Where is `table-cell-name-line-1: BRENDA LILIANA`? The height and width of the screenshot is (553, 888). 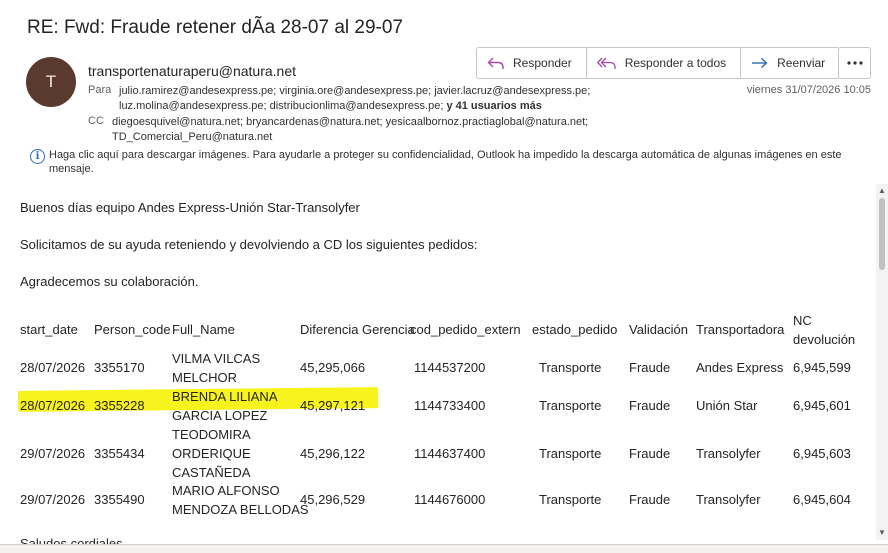
table-cell-name-line-1: BRENDA LILIANA is located at coordinates (225, 396).